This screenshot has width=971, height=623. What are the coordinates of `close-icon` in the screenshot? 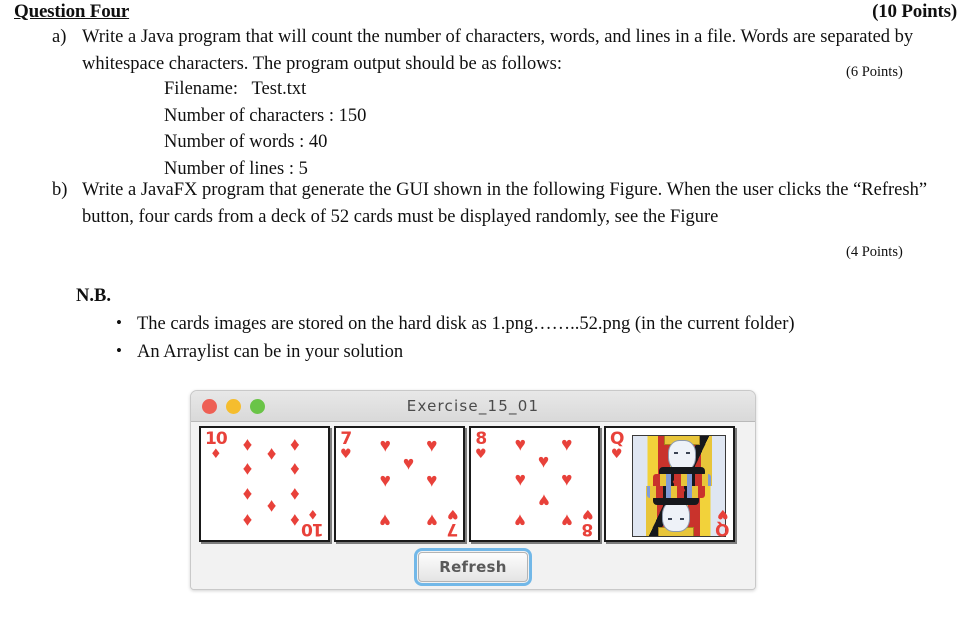 It's located at (209, 406).